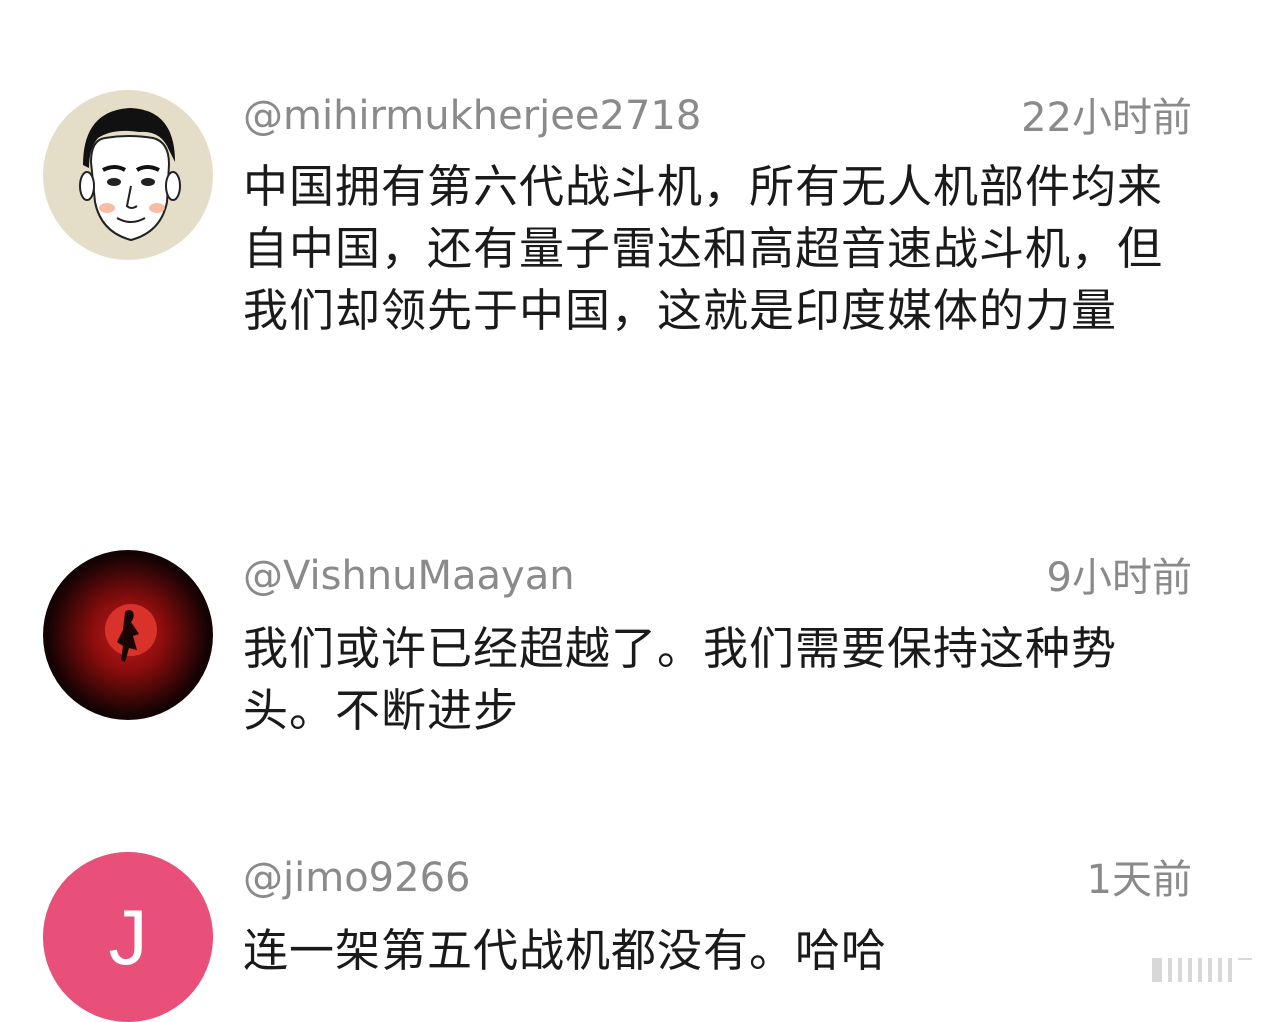 The width and height of the screenshot is (1280, 1022). What do you see at coordinates (1139, 880) in the screenshot?
I see `comment-timestamp: 1天前` at bounding box center [1139, 880].